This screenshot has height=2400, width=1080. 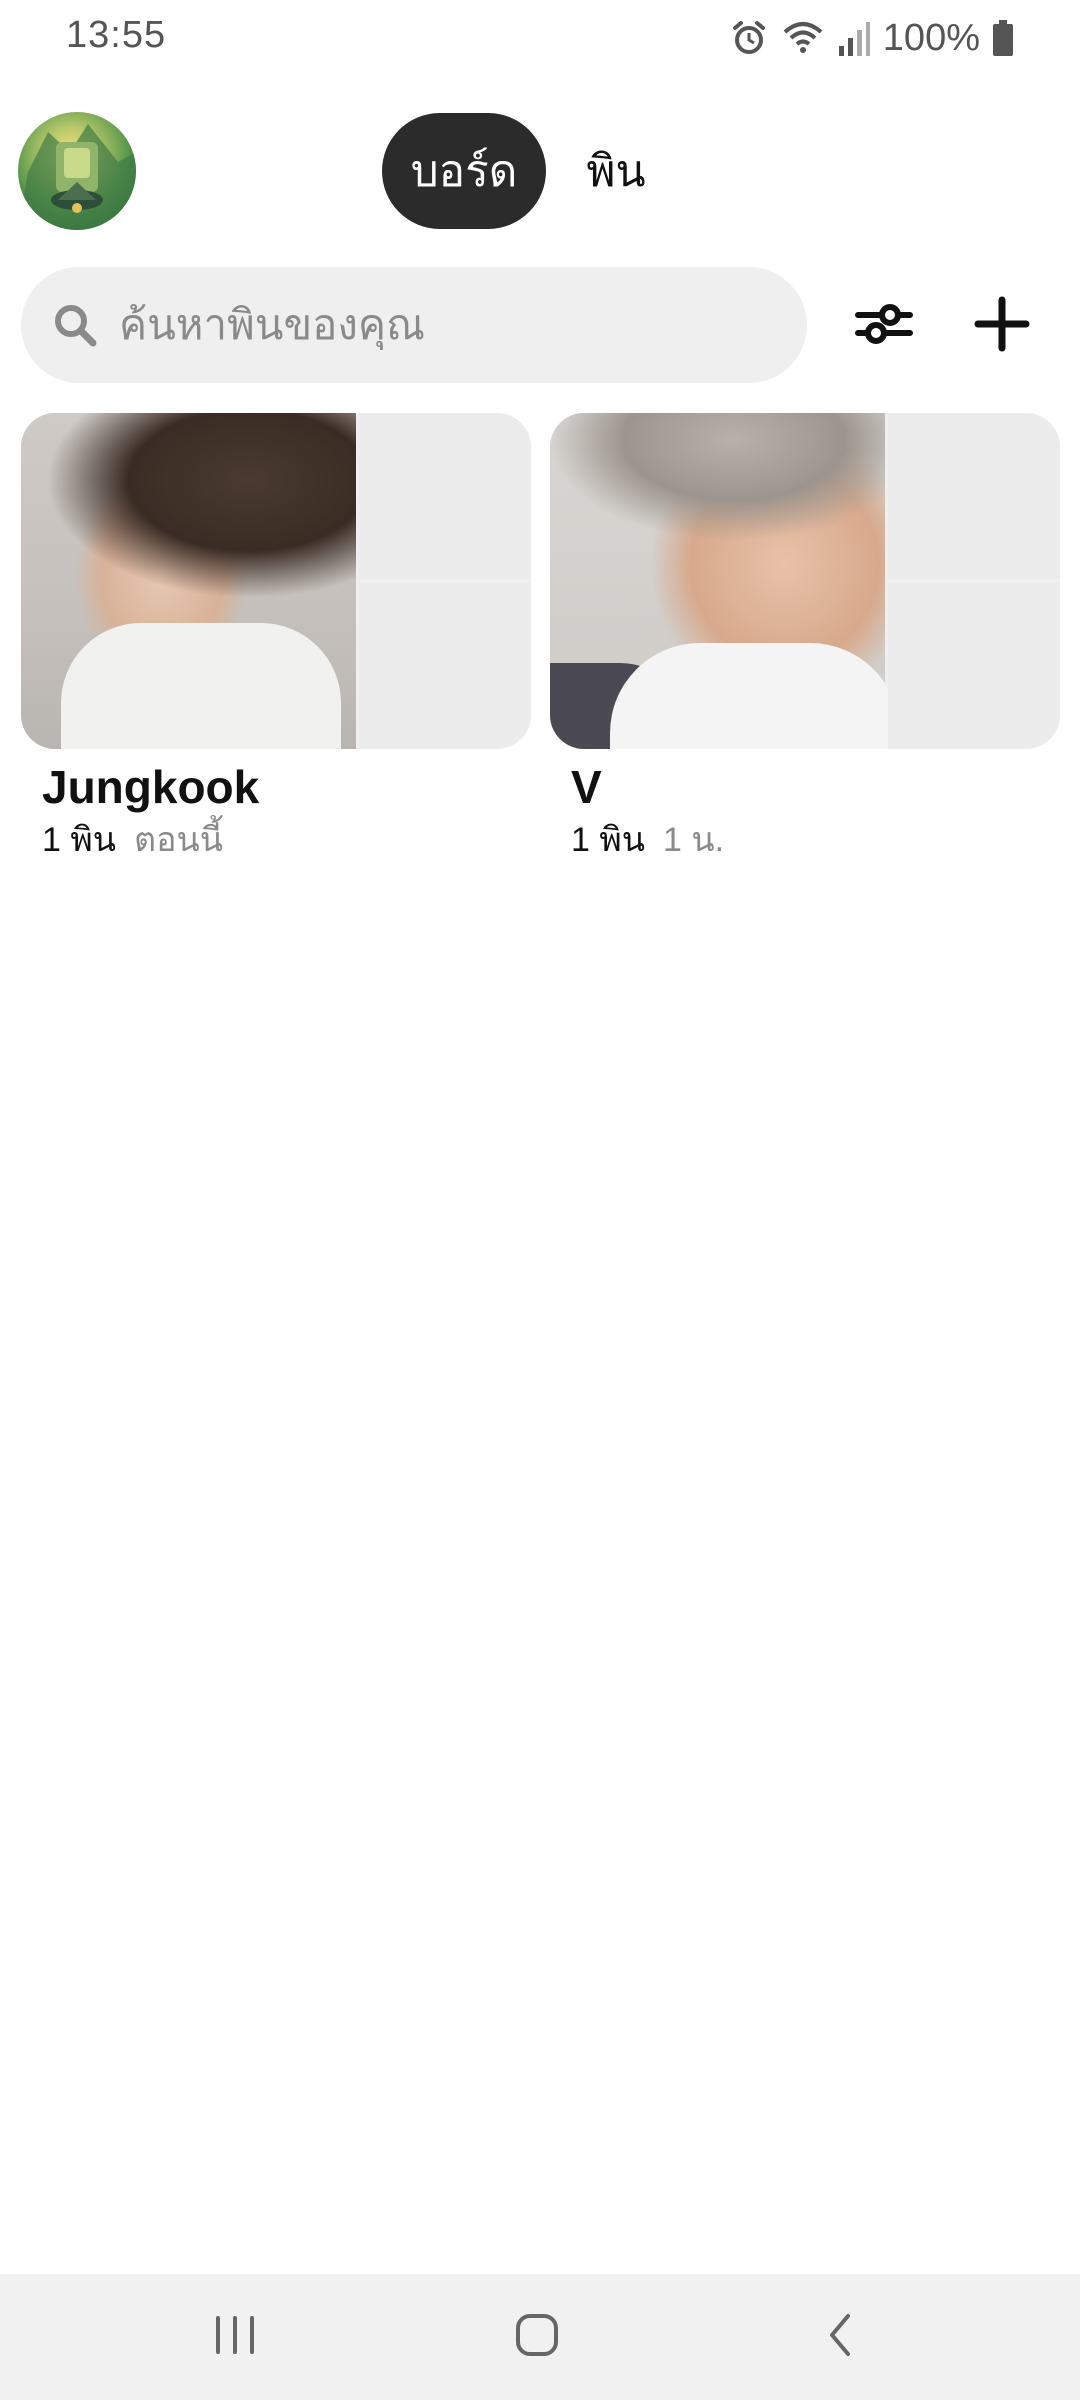 I want to click on filter-button, so click(x=884, y=326).